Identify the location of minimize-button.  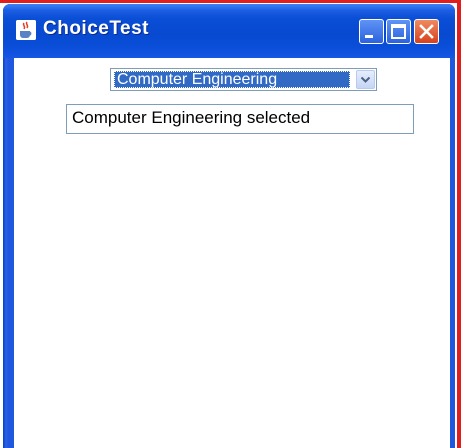
(371, 31).